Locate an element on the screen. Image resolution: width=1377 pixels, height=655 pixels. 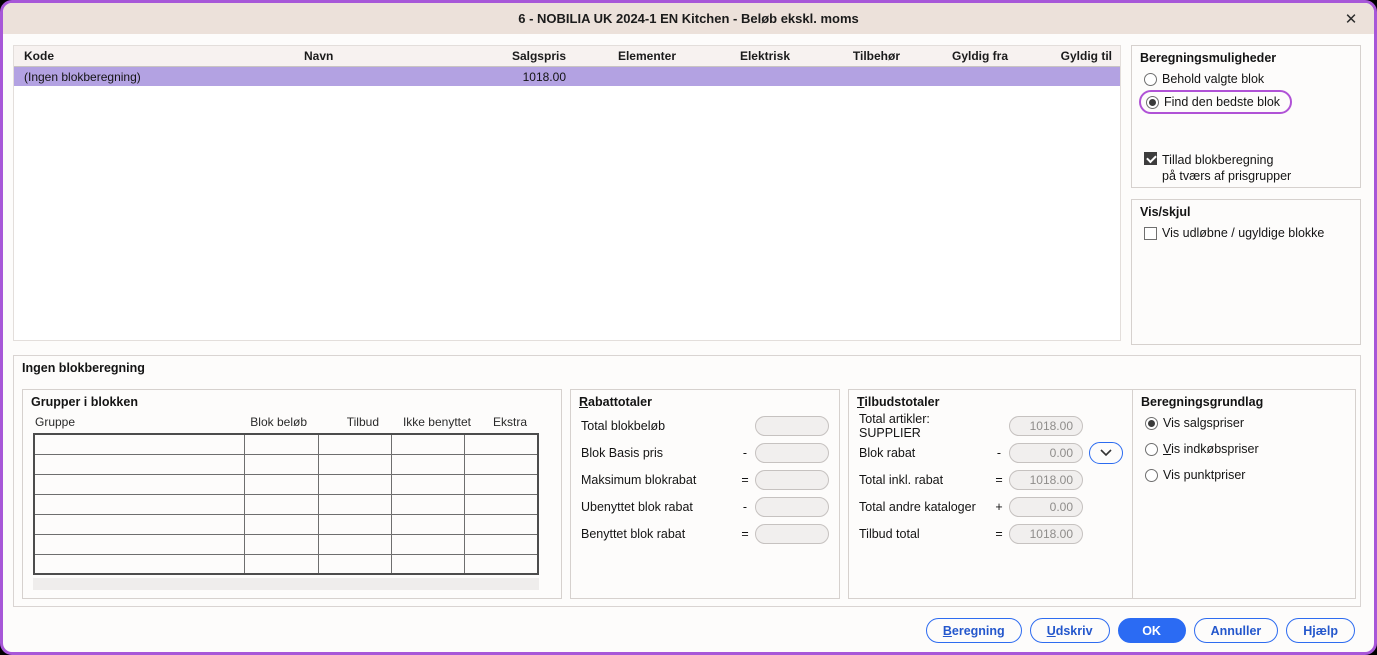
total-row: Blok Basis pris - is located at coordinates (705, 452).